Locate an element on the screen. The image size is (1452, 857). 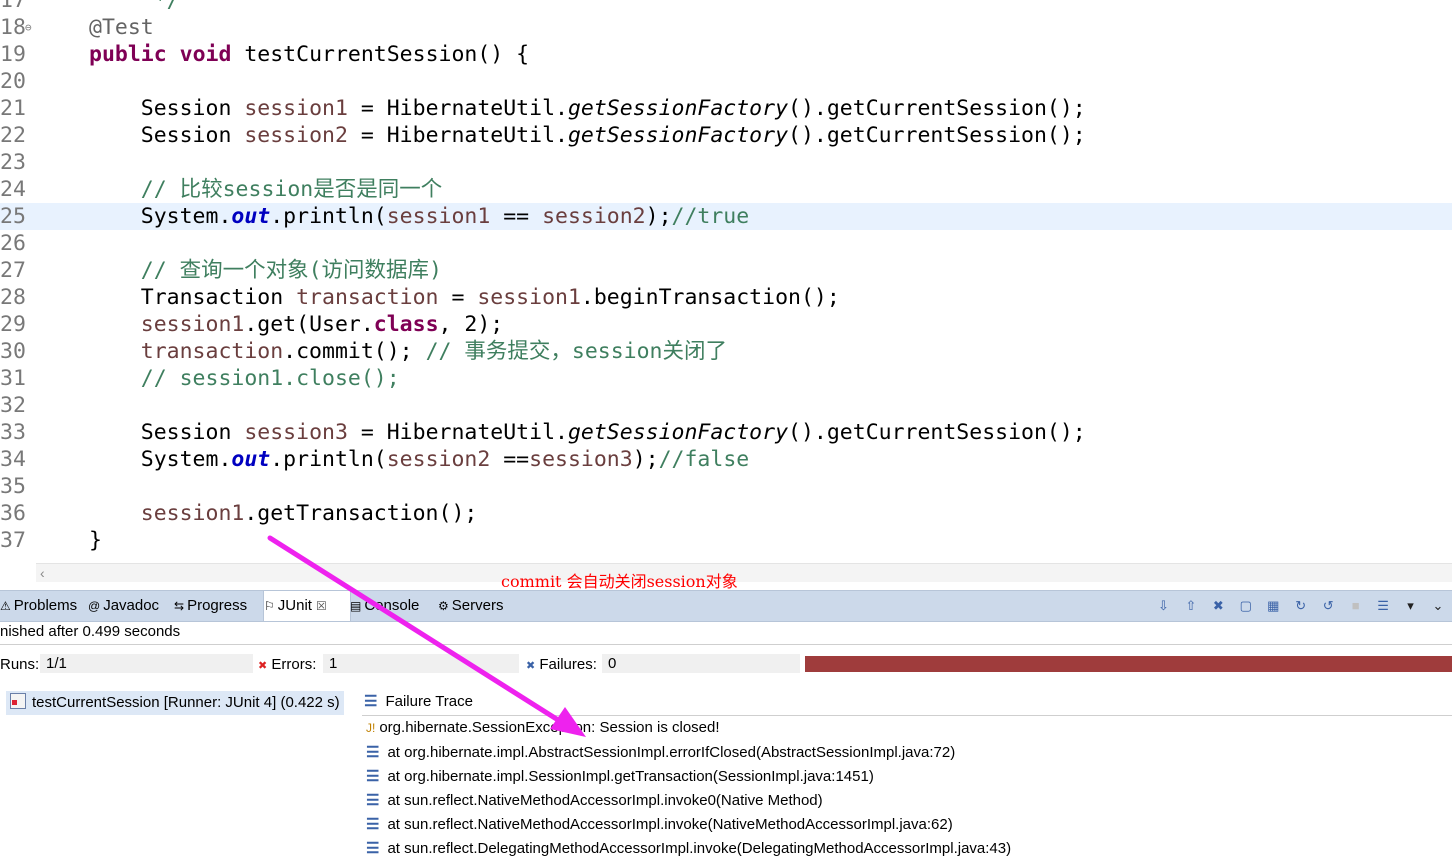
rerun-test-icon: ↻ is located at coordinates (1301, 606).